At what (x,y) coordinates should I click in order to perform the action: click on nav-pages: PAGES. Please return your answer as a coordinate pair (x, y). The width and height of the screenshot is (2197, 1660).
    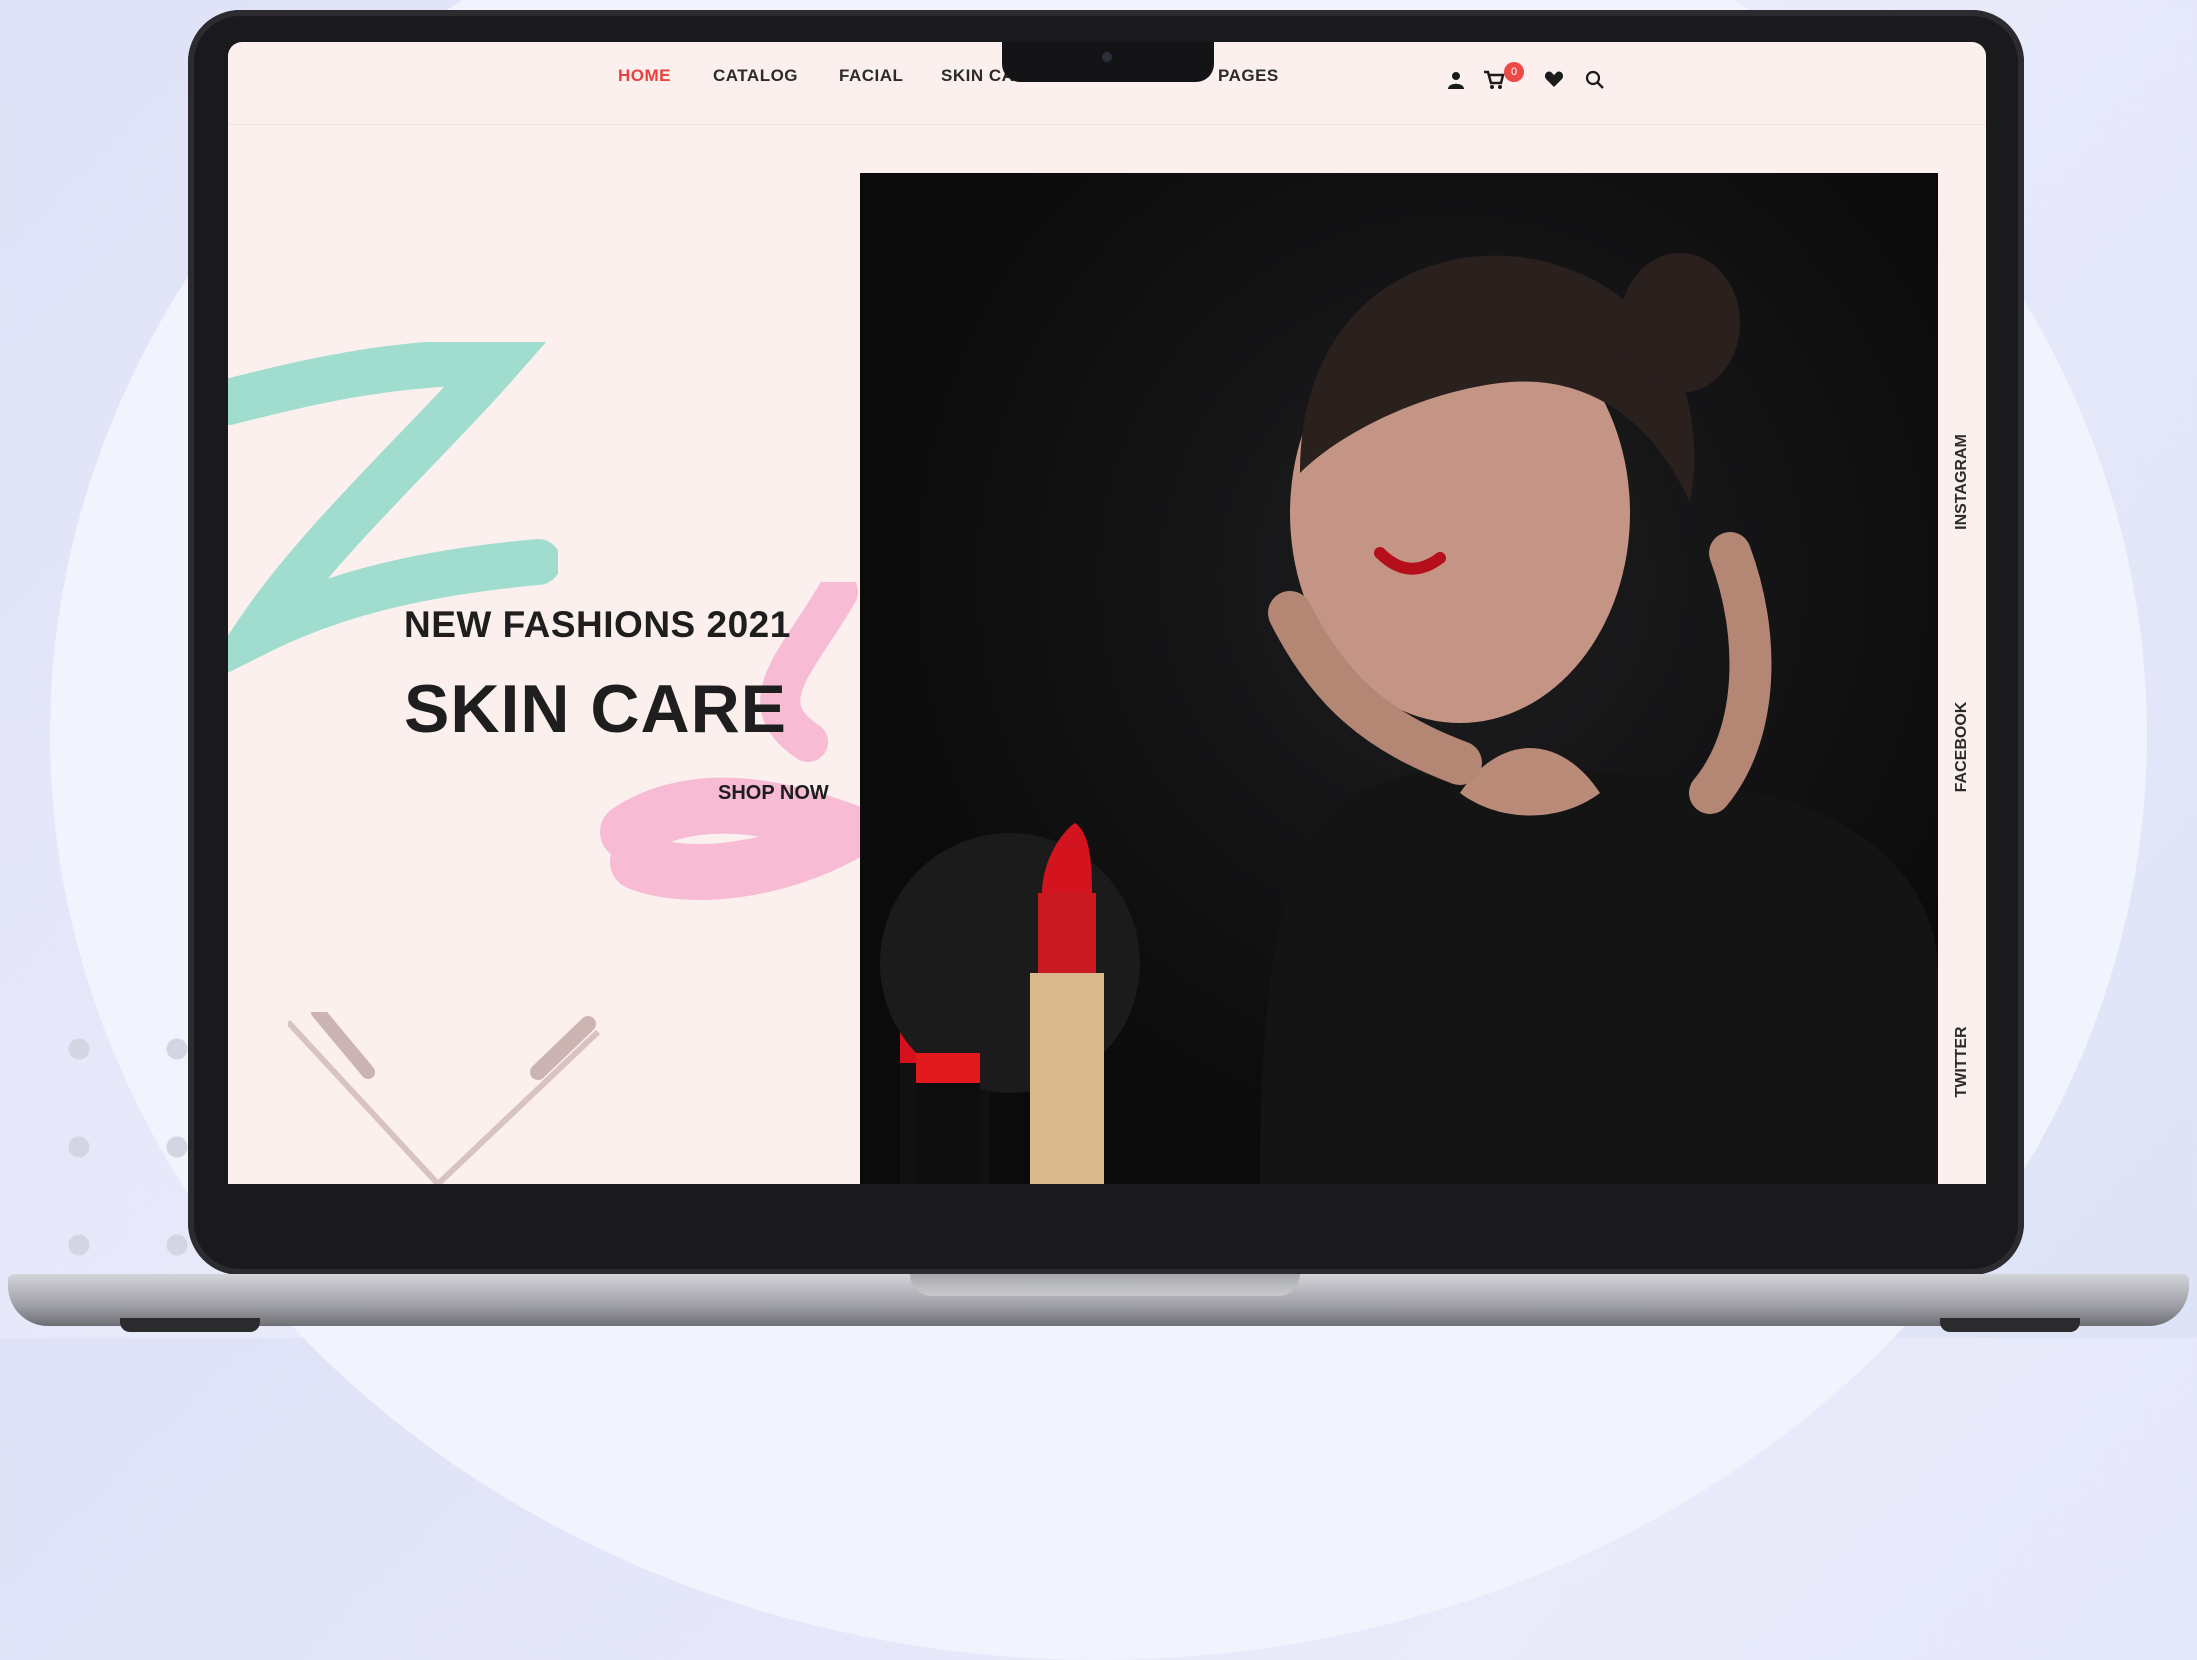
    Looking at the image, I should click on (1248, 76).